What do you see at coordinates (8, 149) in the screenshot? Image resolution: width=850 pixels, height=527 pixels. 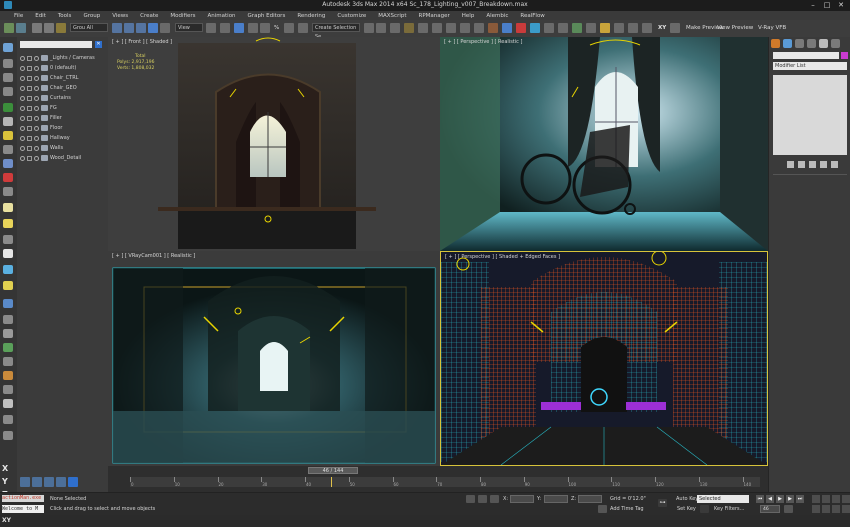 I see `cameras-filter-icon` at bounding box center [8, 149].